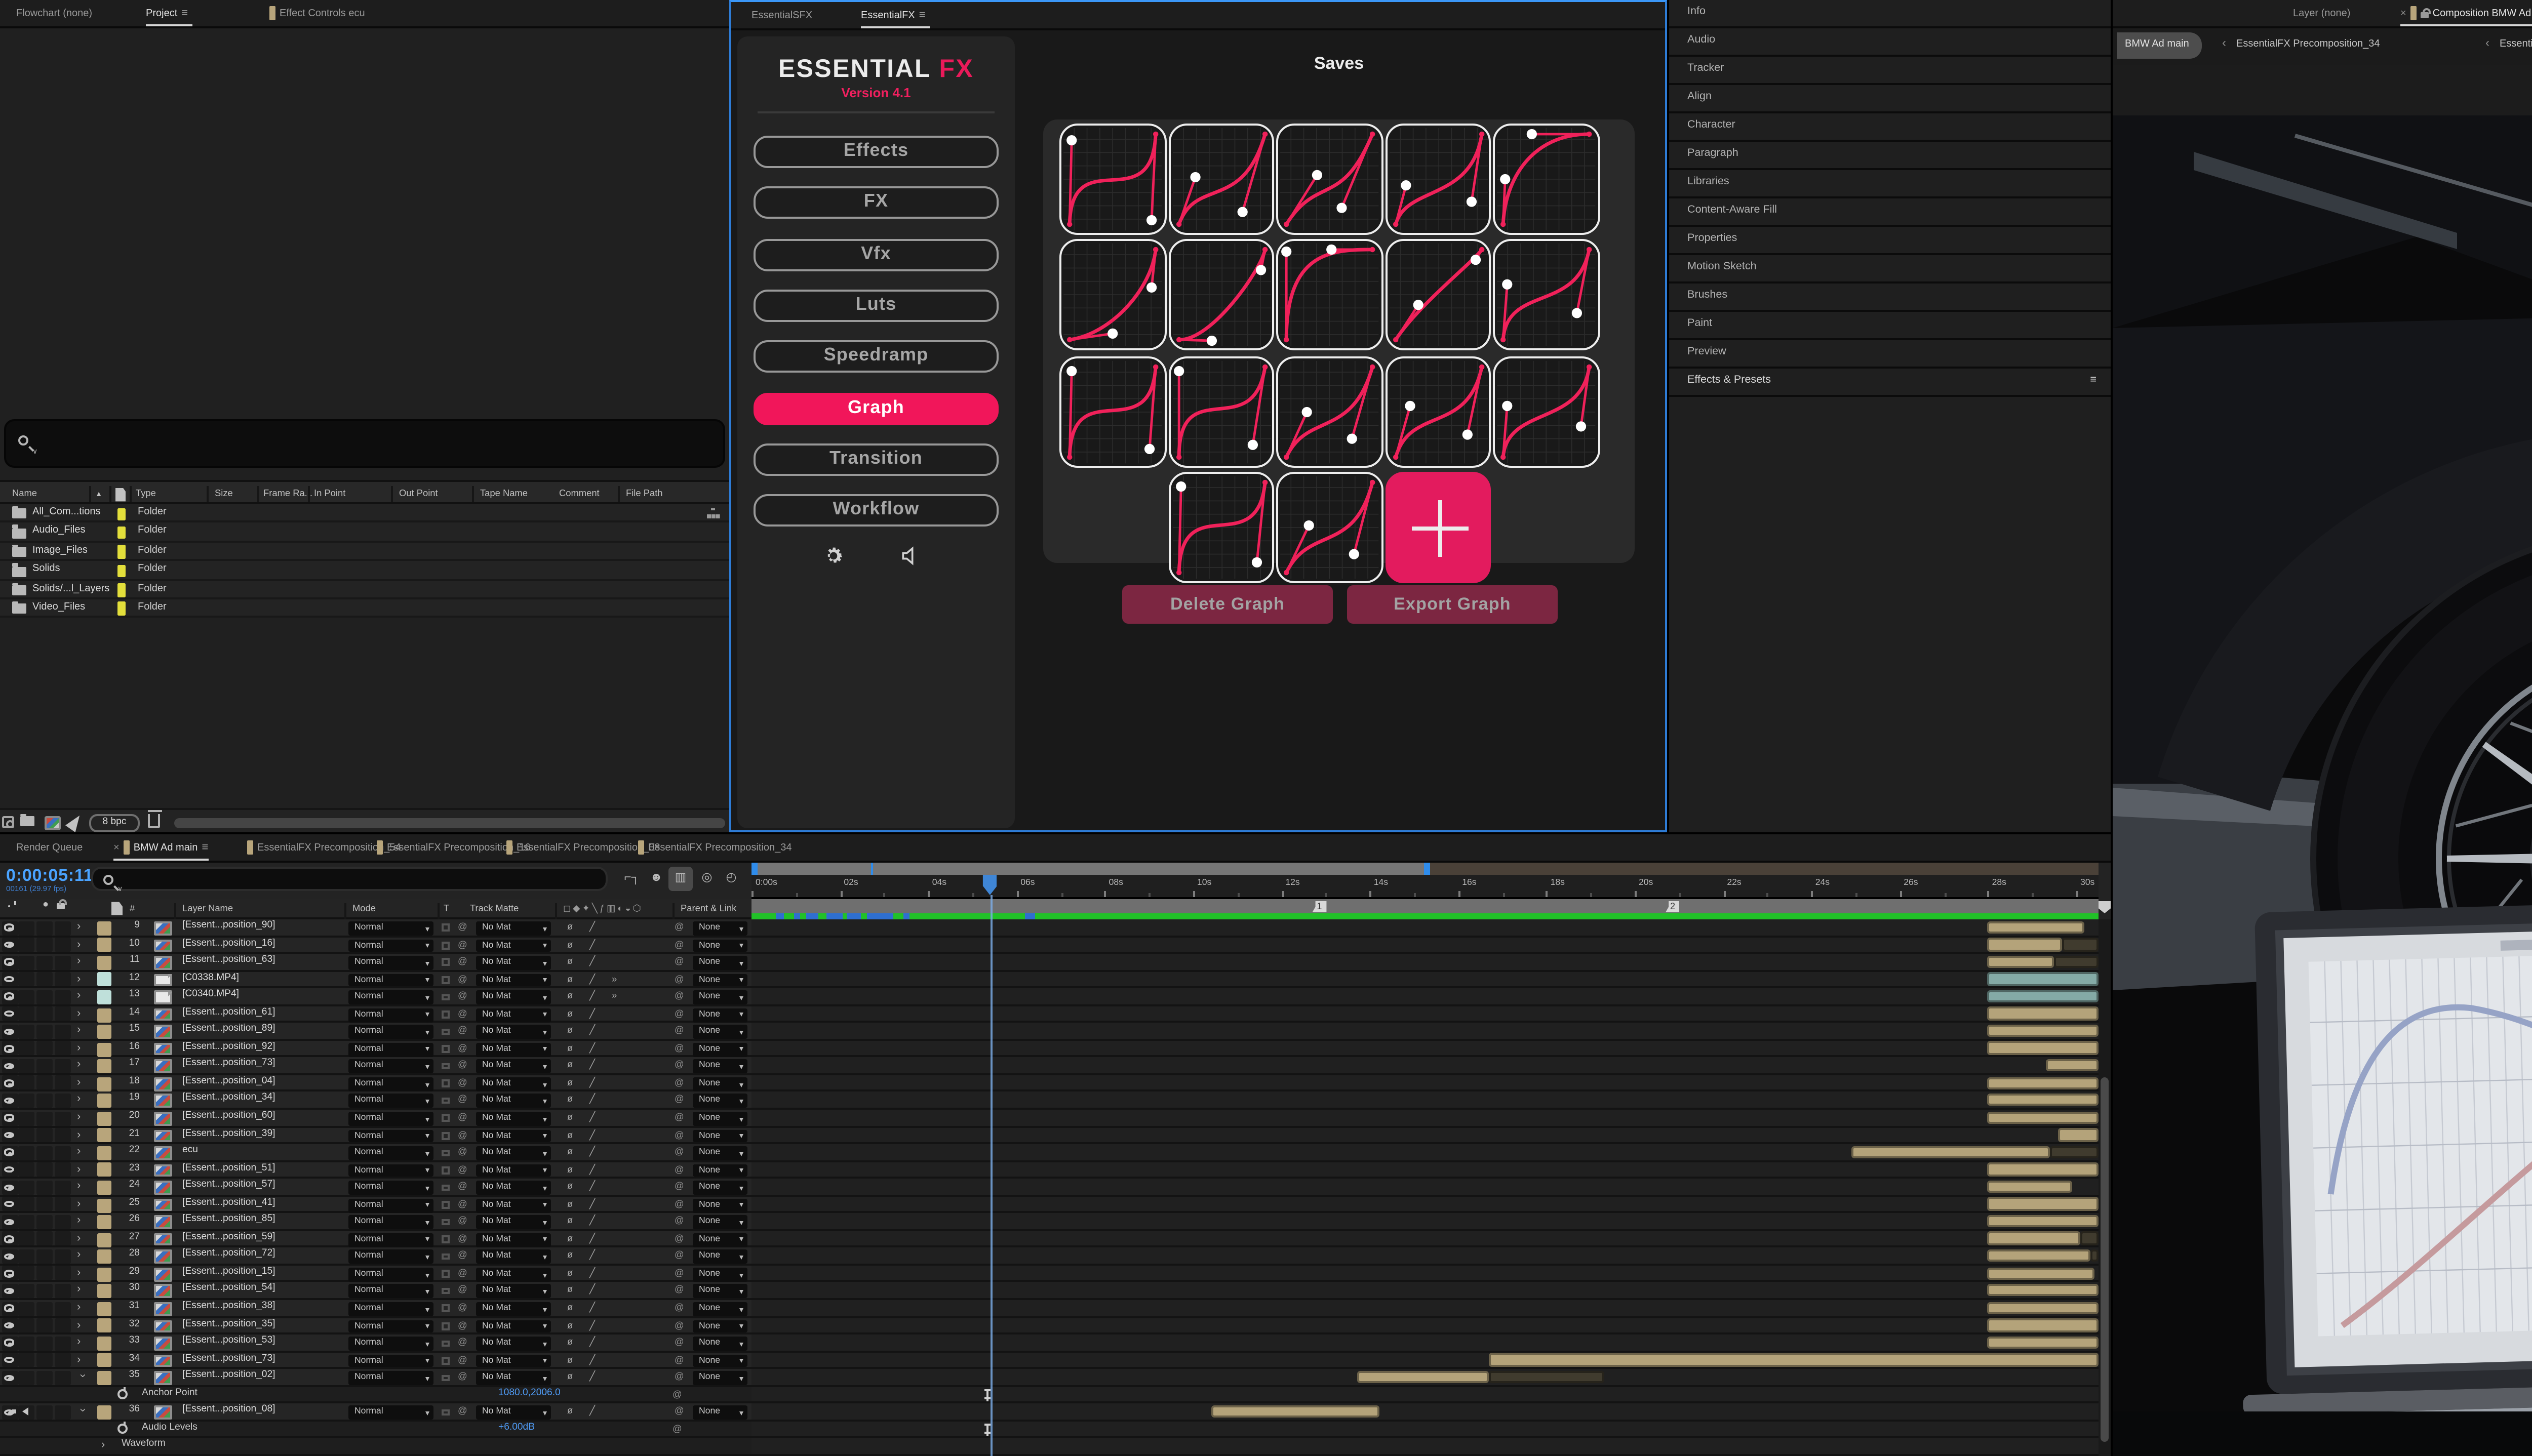 Image resolution: width=2532 pixels, height=1456 pixels. I want to click on layer-name: [Essent...position_15], so click(228, 1274).